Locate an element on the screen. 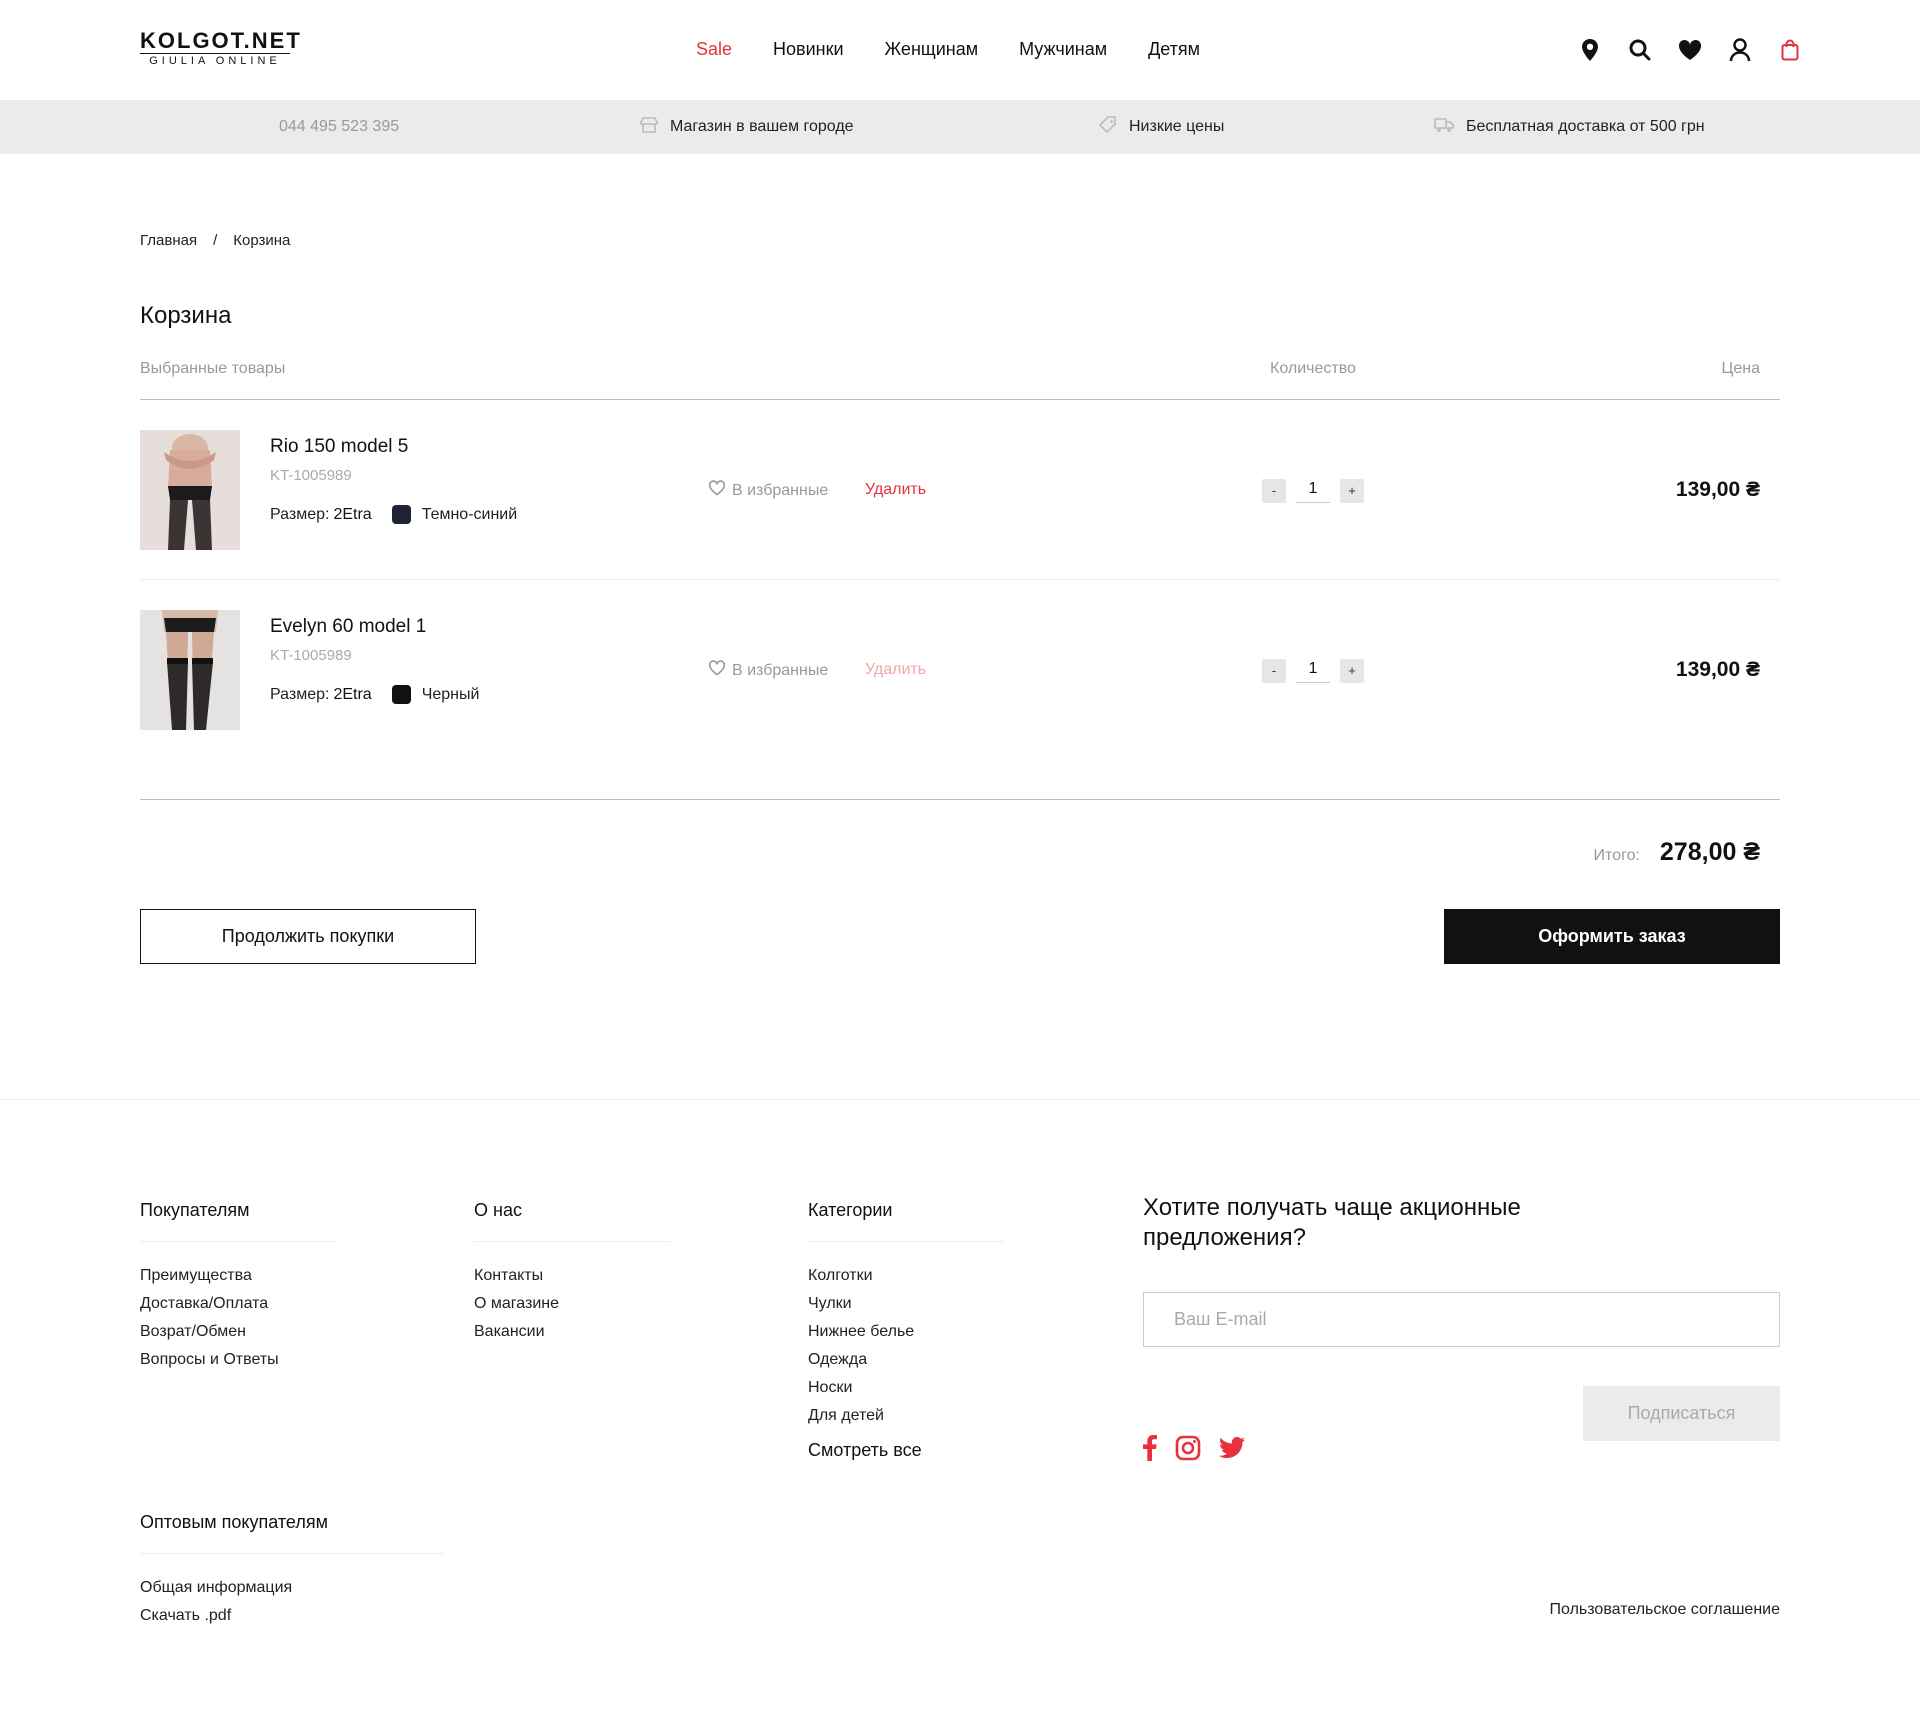  info-delivery: Бесплатная доставка от 500 грн is located at coordinates (1569, 127).